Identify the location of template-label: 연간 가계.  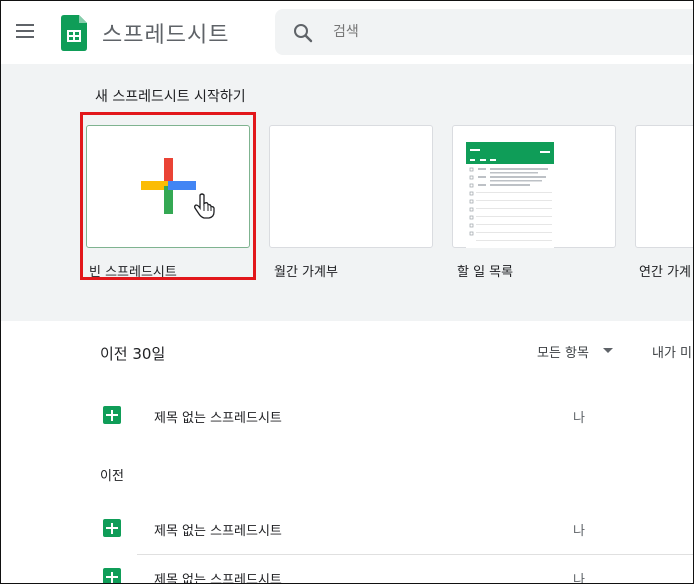
(665, 270).